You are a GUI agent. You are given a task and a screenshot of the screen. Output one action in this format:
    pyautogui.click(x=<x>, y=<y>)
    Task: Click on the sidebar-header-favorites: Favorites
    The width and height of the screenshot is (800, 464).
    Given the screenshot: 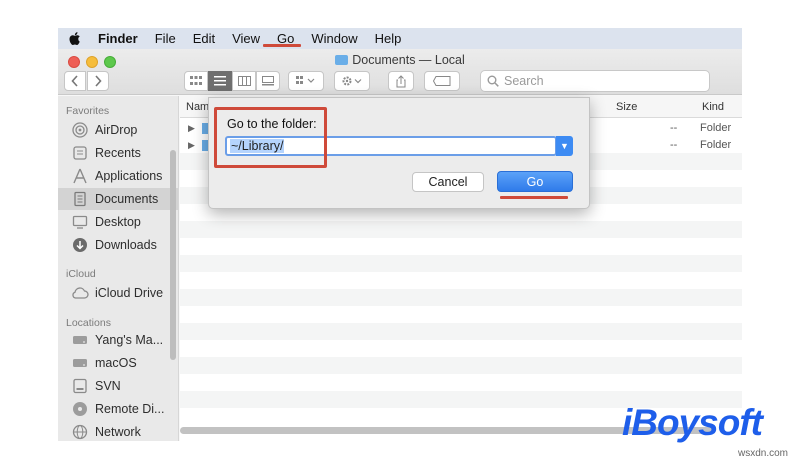 What is the action you would take?
    pyautogui.click(x=88, y=111)
    